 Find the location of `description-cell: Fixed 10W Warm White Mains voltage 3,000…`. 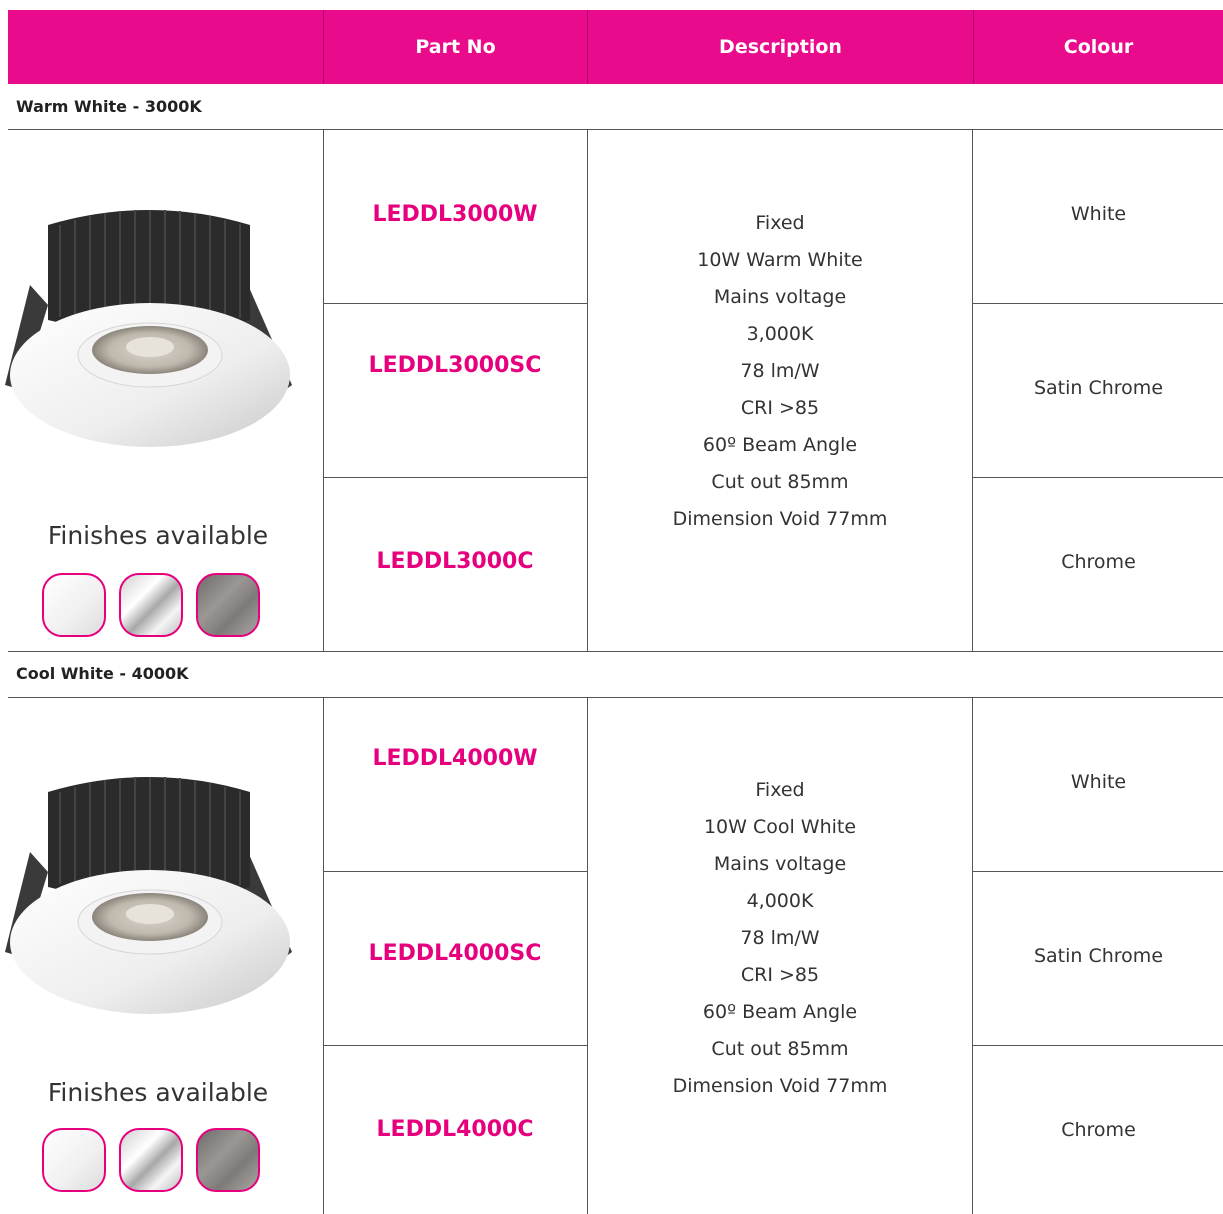

description-cell: Fixed 10W Warm White Mains voltage 3,000… is located at coordinates (780, 371).